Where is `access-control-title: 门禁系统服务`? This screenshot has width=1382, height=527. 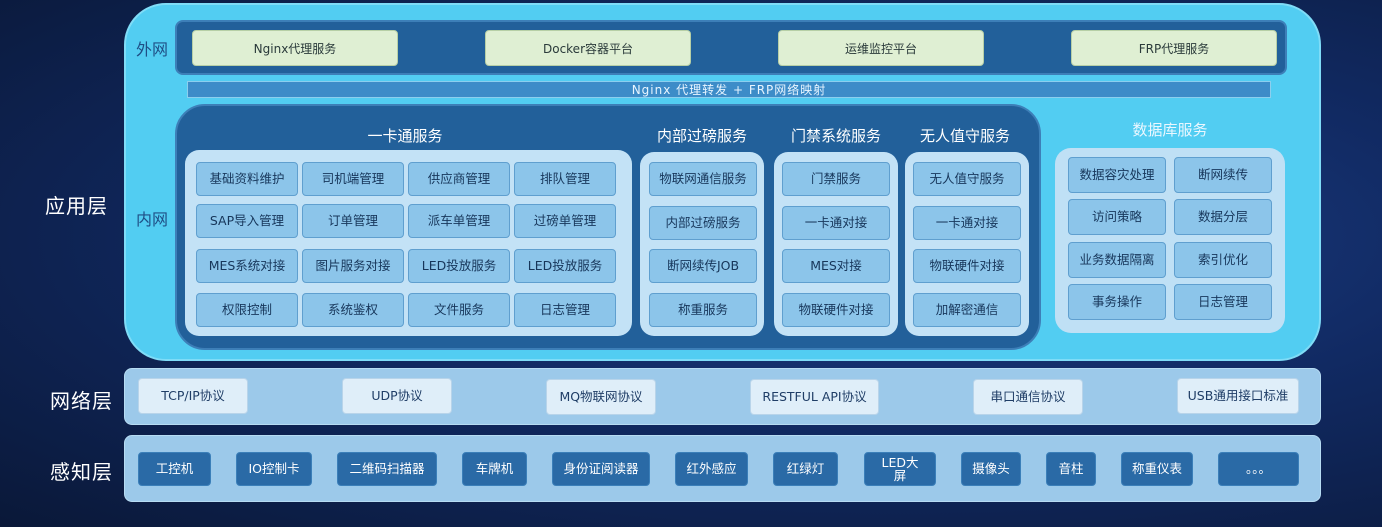 access-control-title: 门禁系统服务 is located at coordinates (835, 136).